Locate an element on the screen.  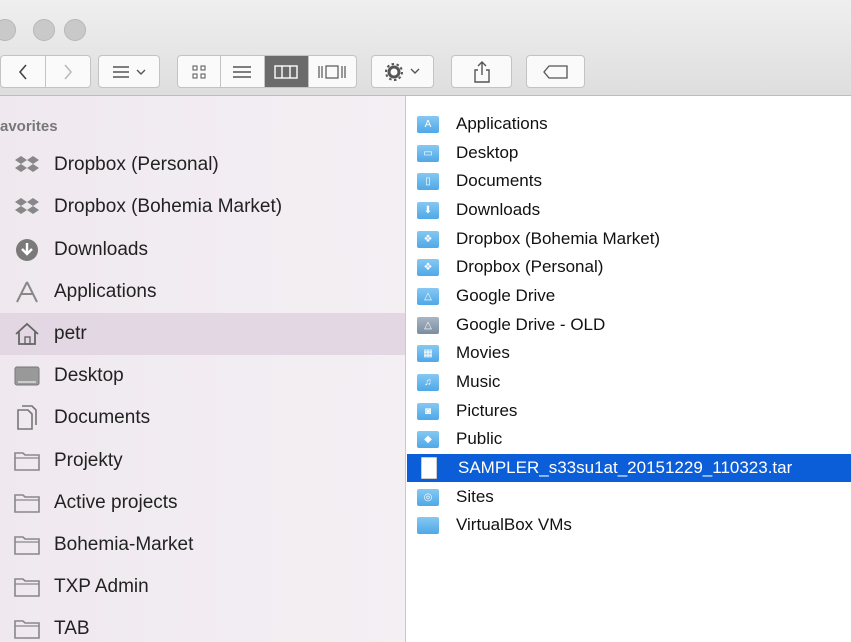
downloads-folder-icon: ⬇ is located at coordinates (428, 210).